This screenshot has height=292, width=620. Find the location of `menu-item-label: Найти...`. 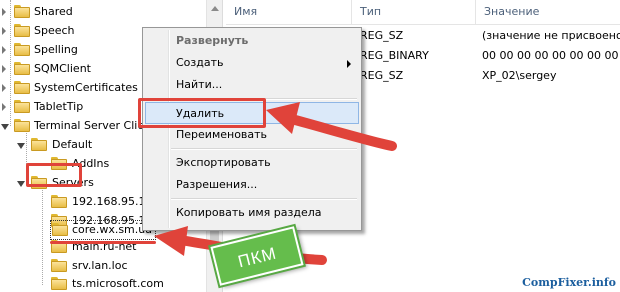

menu-item-label: Найти... is located at coordinates (199, 84).